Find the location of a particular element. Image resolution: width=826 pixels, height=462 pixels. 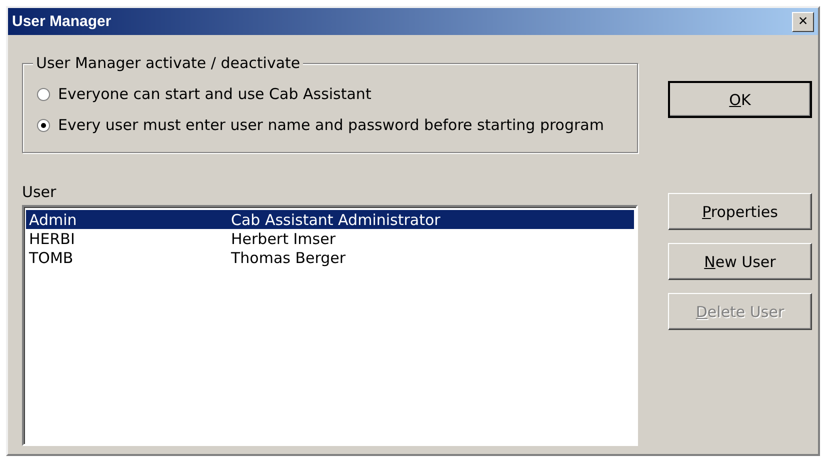

user-row: Admin Cab Assistant Administrator is located at coordinates (330, 219).